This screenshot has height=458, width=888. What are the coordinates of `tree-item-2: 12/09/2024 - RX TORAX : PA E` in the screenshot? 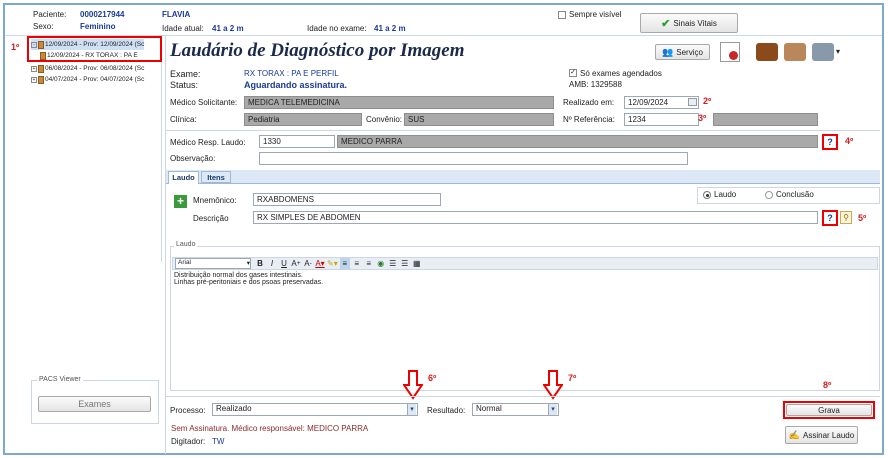 It's located at (89, 55).